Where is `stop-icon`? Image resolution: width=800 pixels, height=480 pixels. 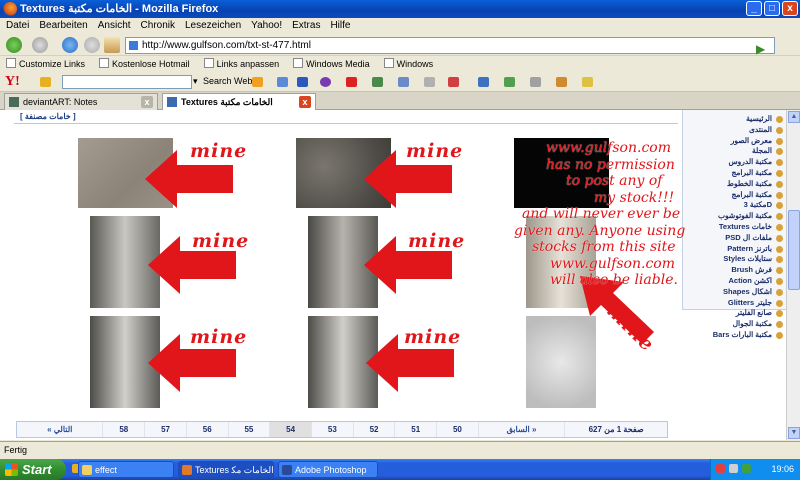
stop-icon is located at coordinates (92, 45).